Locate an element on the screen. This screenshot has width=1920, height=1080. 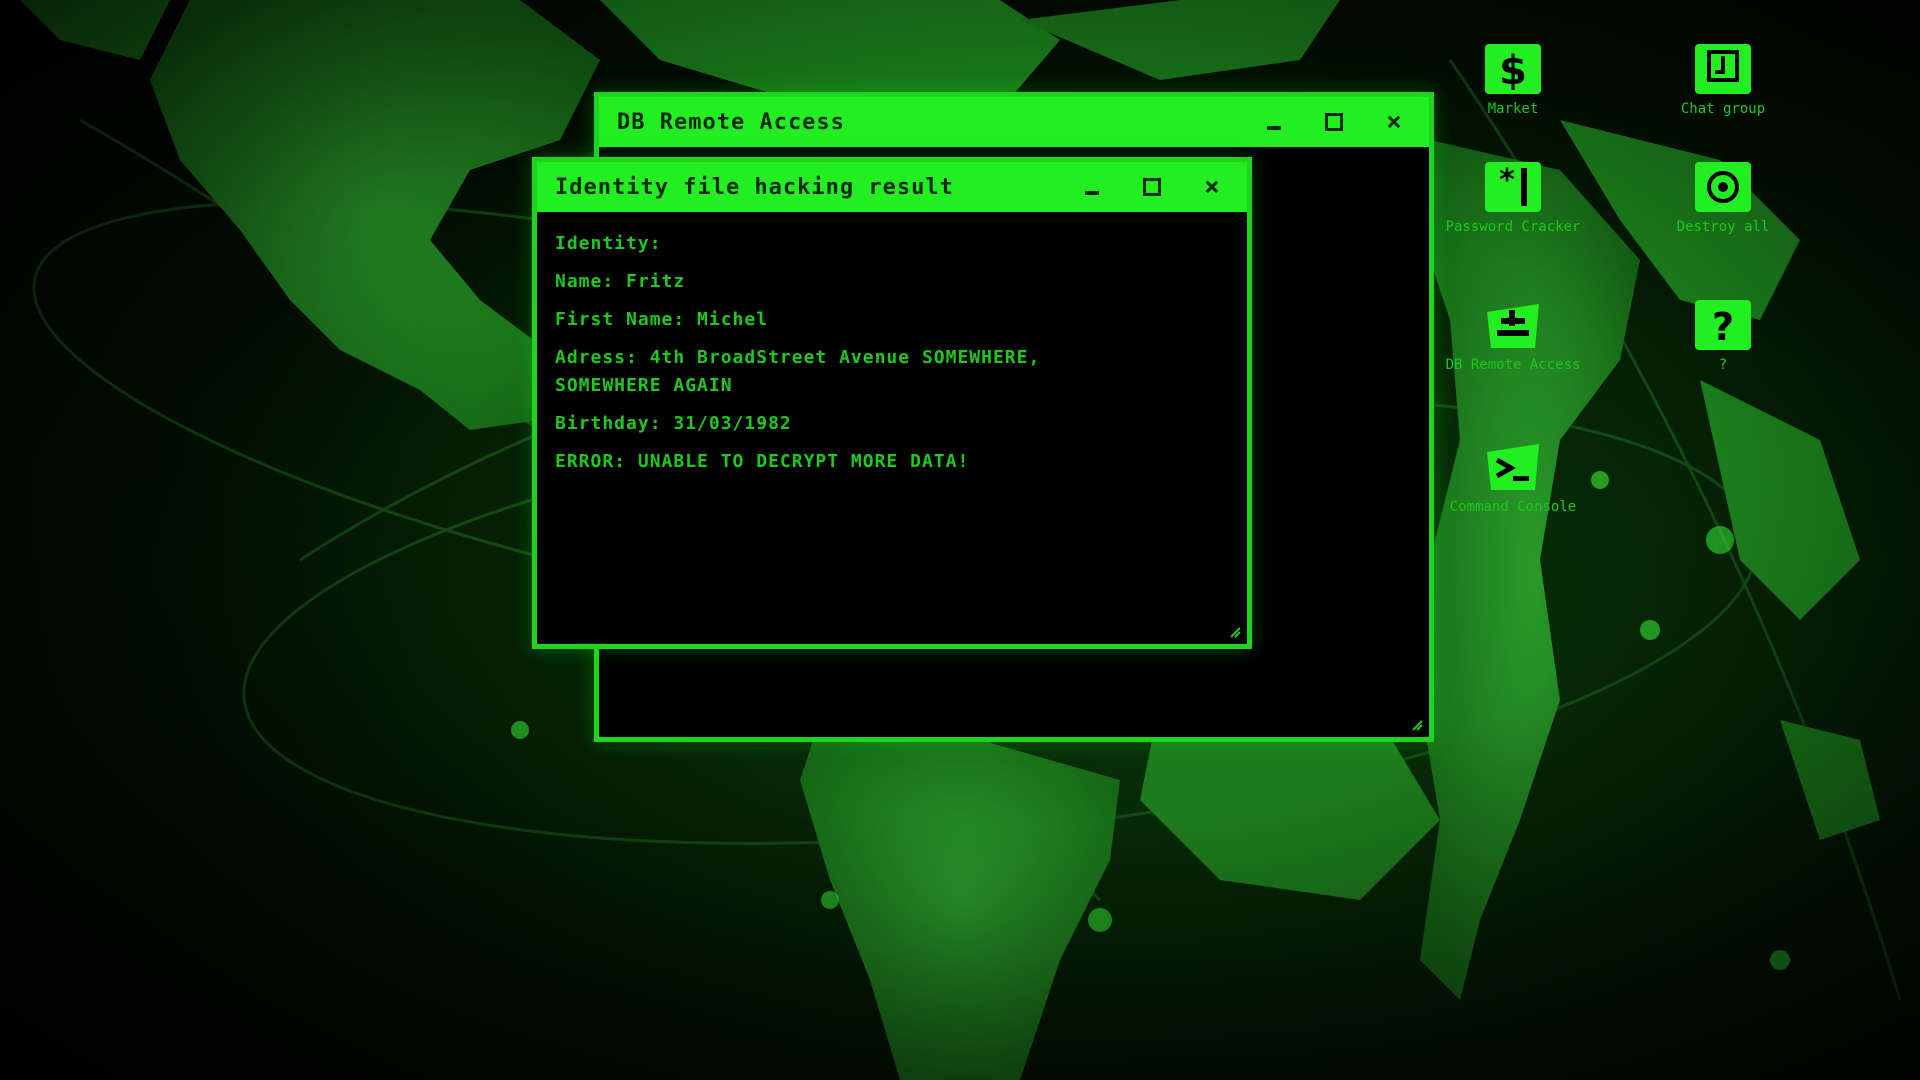
database-icon is located at coordinates (1513, 325).